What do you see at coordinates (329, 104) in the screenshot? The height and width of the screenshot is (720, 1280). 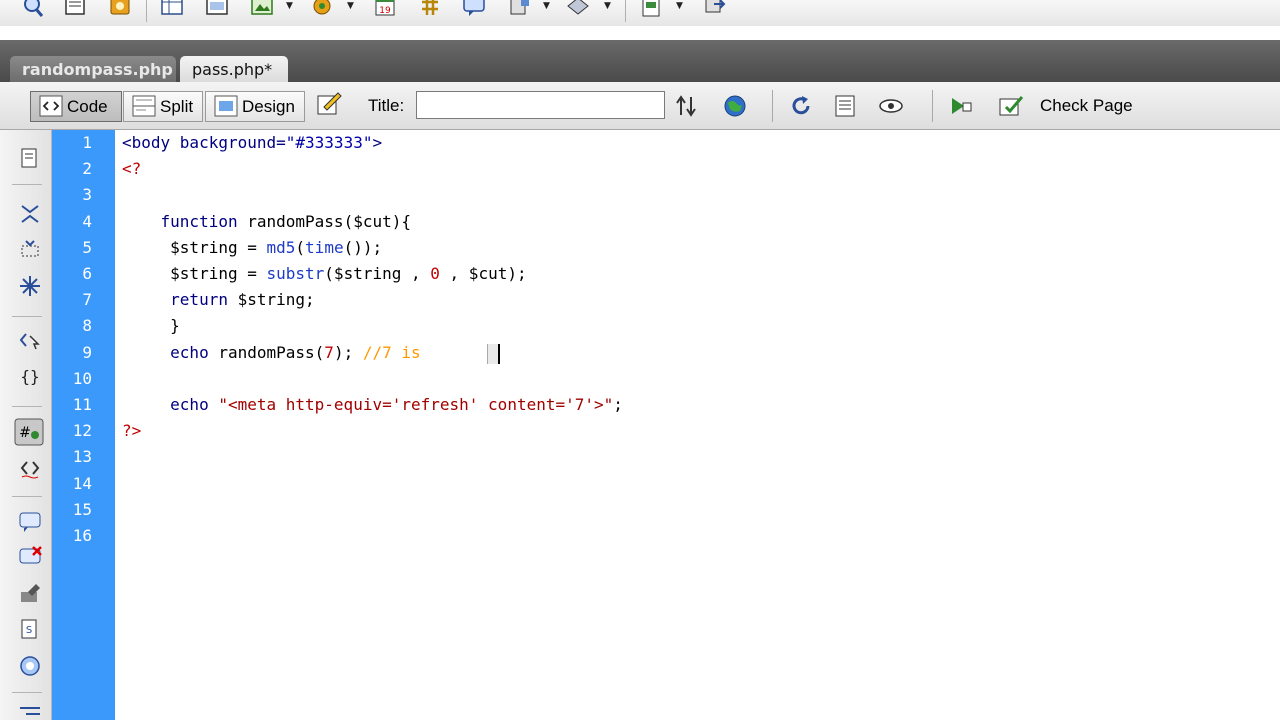 I see `live-view-edit-icon` at bounding box center [329, 104].